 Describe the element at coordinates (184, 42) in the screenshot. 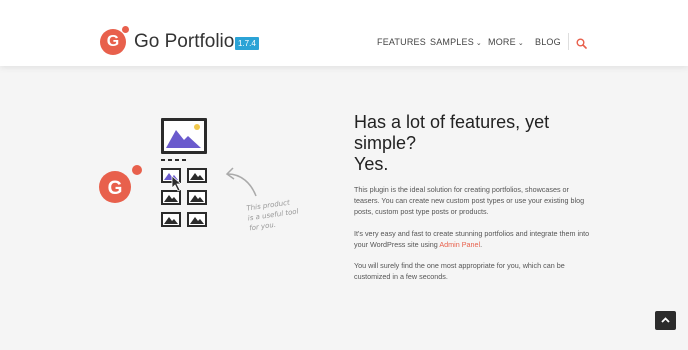

I see `brand-name: Go Portfolio` at that location.